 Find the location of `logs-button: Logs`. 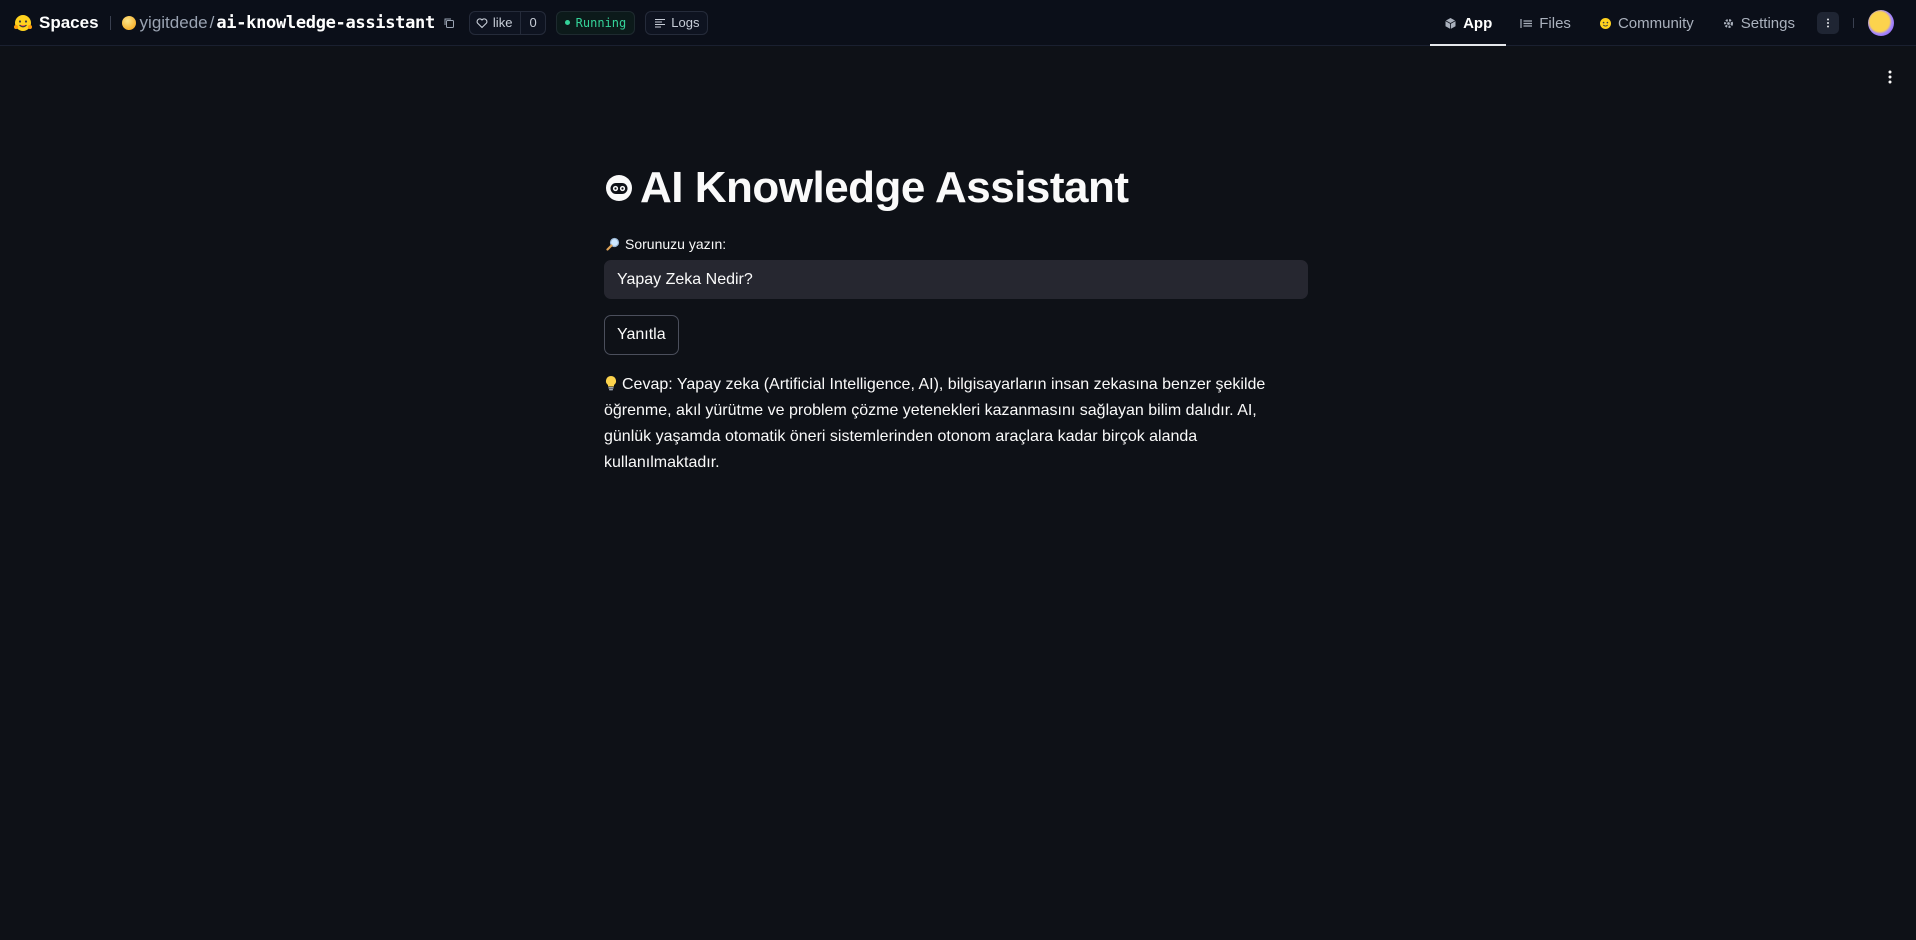

logs-button: Logs is located at coordinates (677, 22).